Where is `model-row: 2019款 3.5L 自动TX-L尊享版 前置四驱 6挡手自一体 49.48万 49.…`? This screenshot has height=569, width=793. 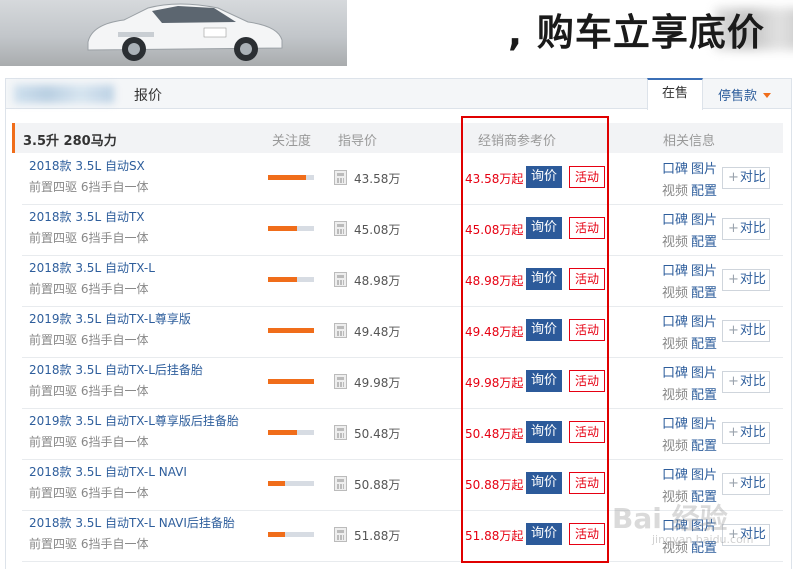 model-row: 2019款 3.5L 自动TX-L尊享版 前置四驱 6挡手自一体 49.48万 49.… is located at coordinates (402, 332).